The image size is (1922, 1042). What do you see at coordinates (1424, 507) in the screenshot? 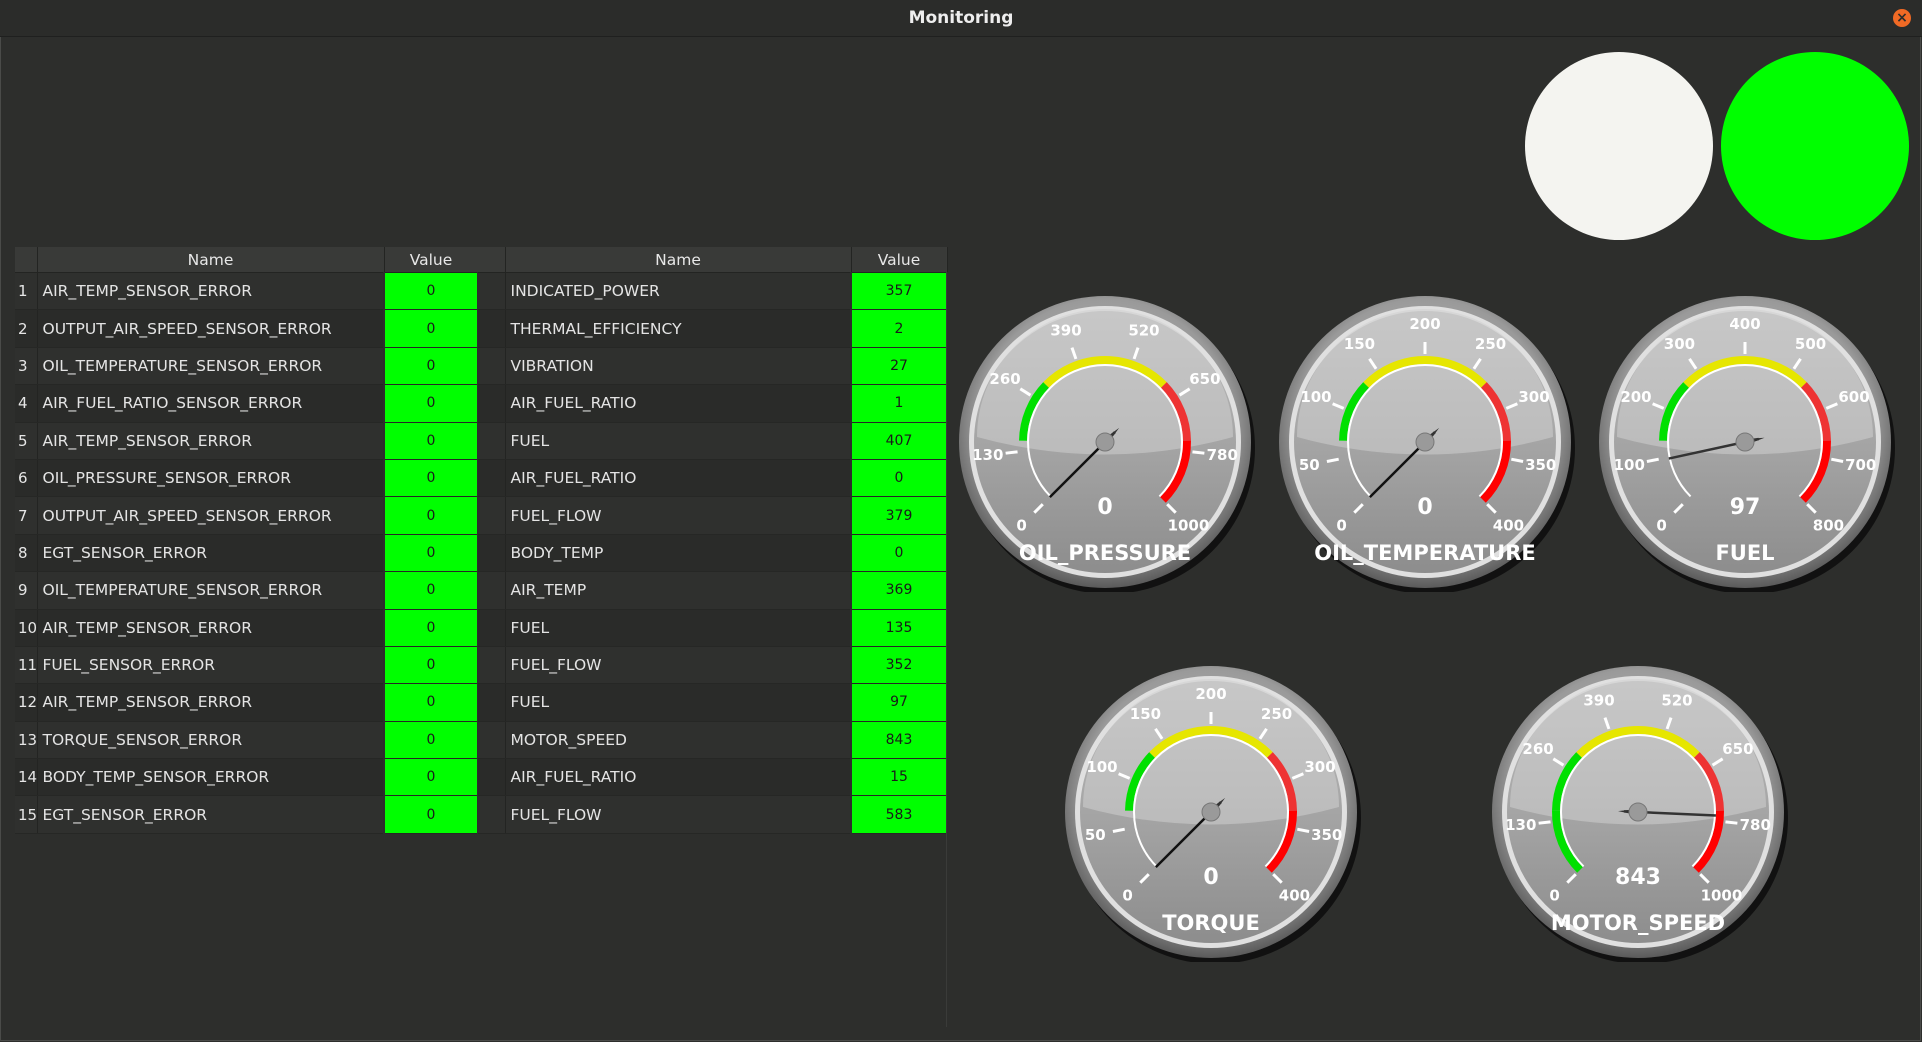
I see `gauge-value: 0` at bounding box center [1424, 507].